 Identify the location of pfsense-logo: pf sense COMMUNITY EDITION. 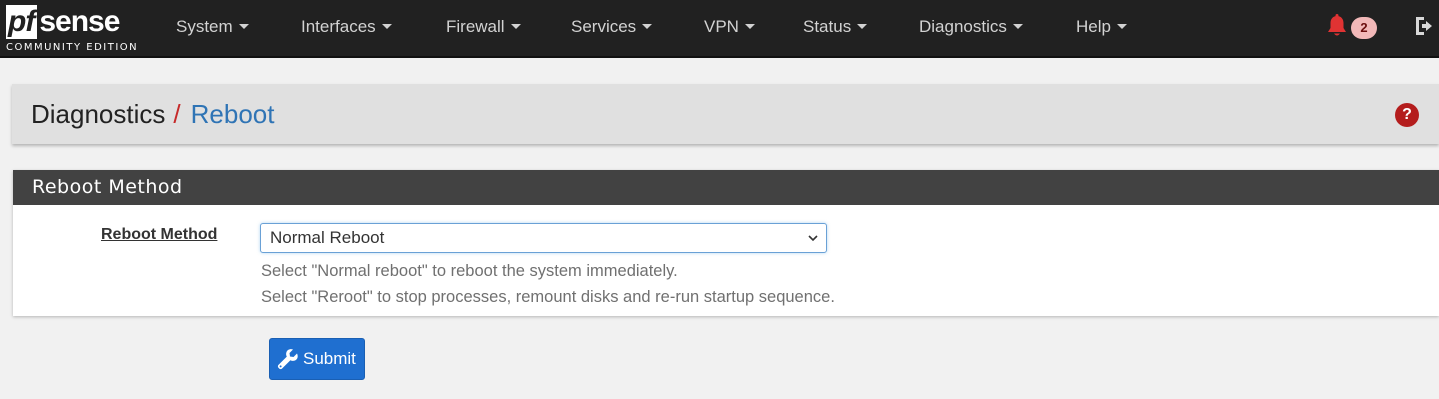
(74, 28).